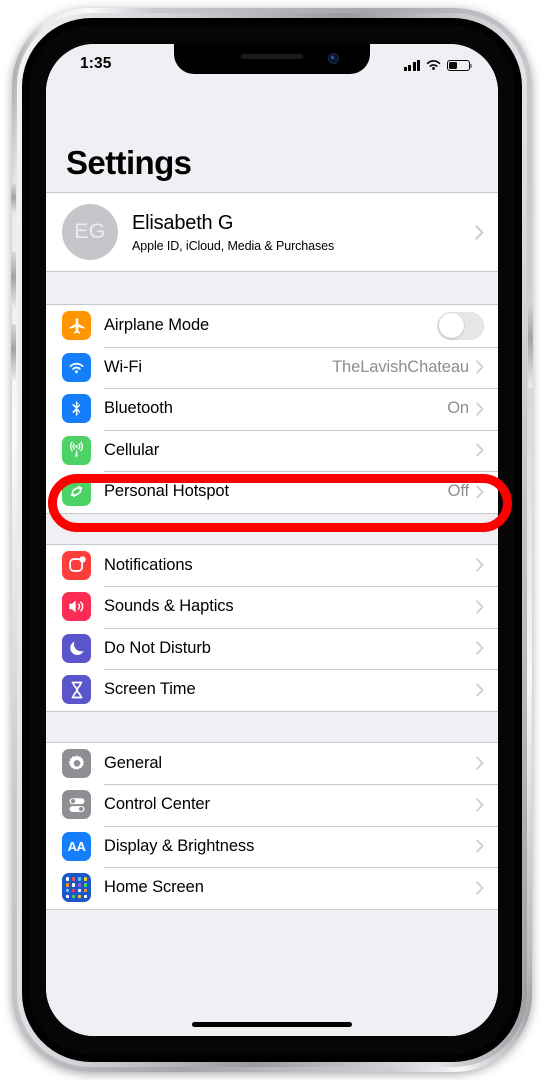  I want to click on account-name: Elisabeth G, so click(183, 223).